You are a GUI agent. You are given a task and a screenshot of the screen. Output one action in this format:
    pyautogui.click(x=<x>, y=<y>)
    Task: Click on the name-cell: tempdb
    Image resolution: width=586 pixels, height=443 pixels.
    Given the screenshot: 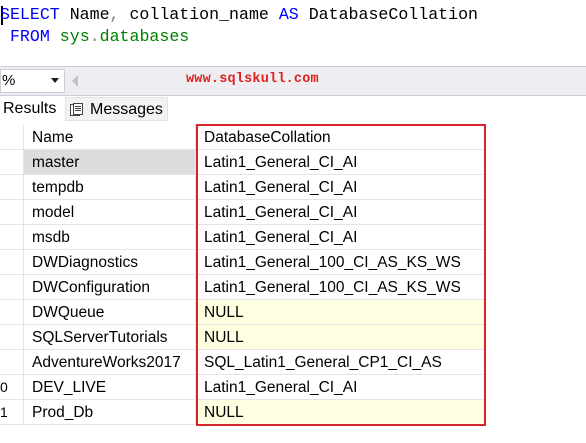 What is the action you would take?
    pyautogui.click(x=110, y=187)
    